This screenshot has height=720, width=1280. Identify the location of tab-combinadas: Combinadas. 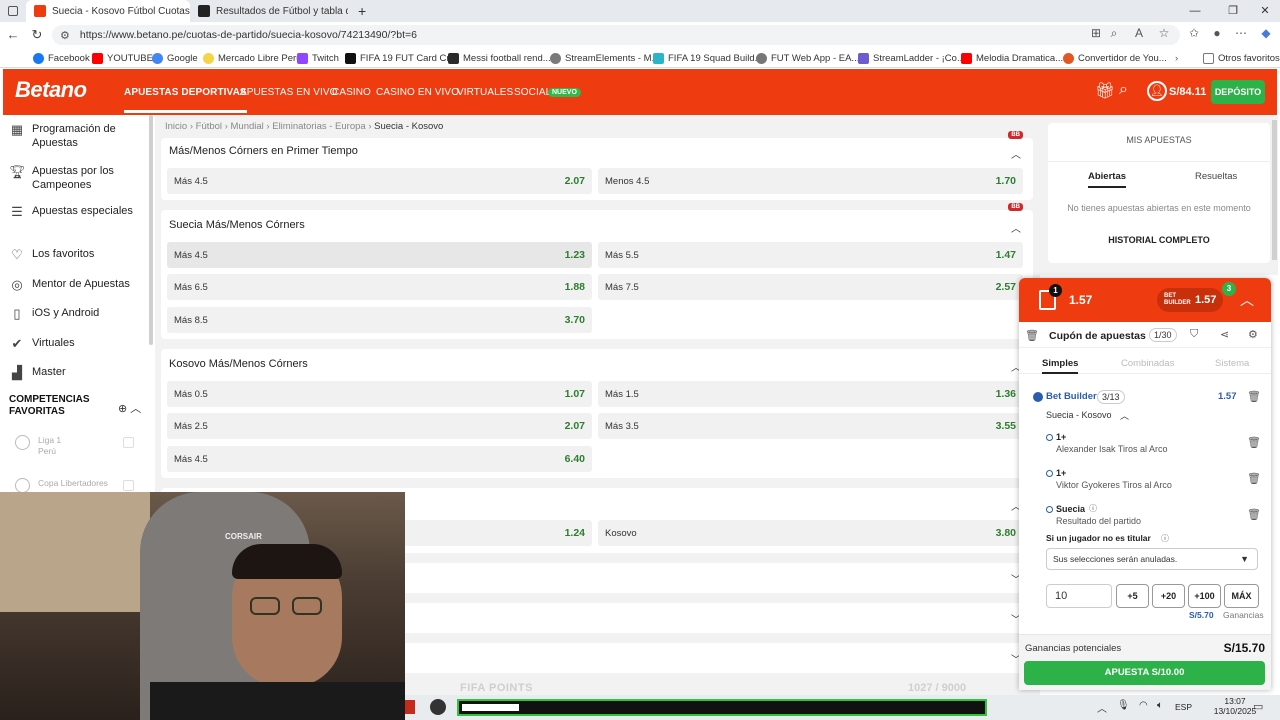
(1147, 363).